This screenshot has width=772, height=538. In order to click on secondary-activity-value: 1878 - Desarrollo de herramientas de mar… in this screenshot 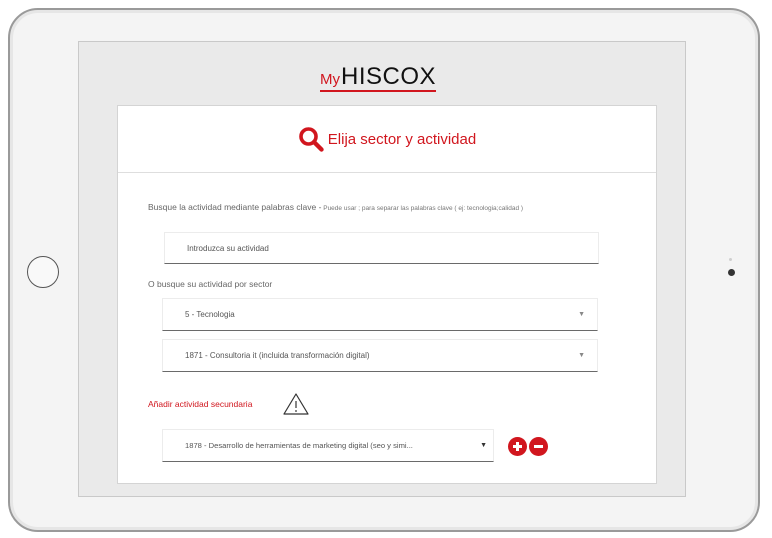, I will do `click(299, 445)`.